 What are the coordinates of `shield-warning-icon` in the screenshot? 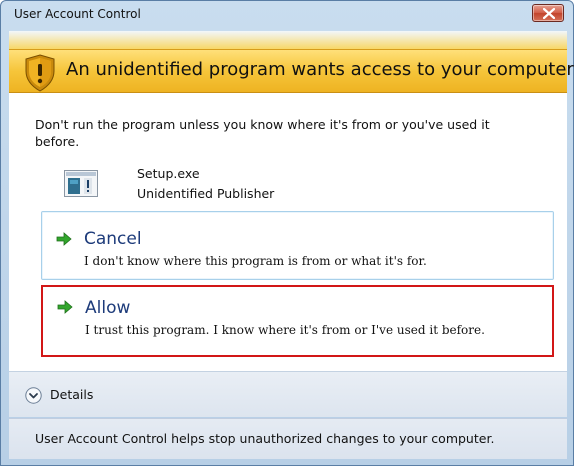 It's located at (40, 73).